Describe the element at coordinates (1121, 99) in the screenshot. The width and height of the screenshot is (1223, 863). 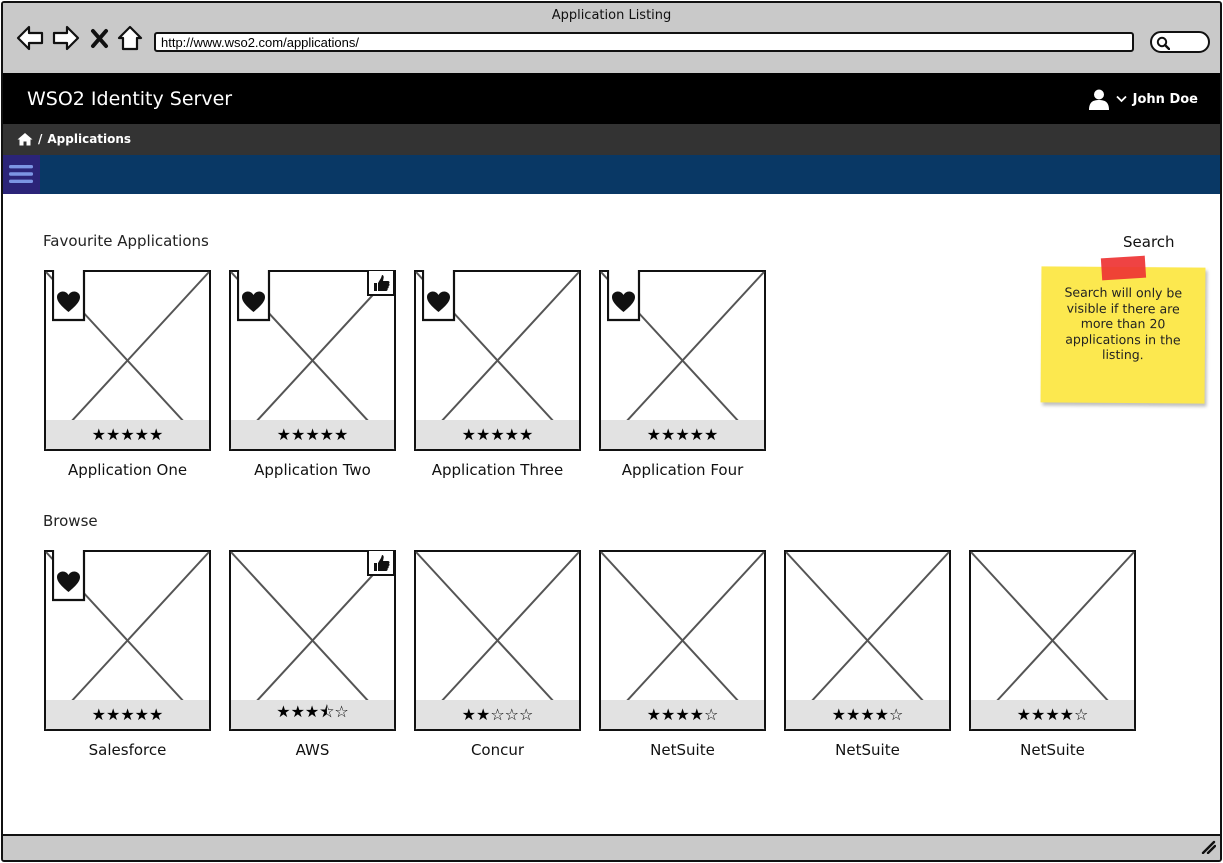
I see `chevron-down-icon` at that location.